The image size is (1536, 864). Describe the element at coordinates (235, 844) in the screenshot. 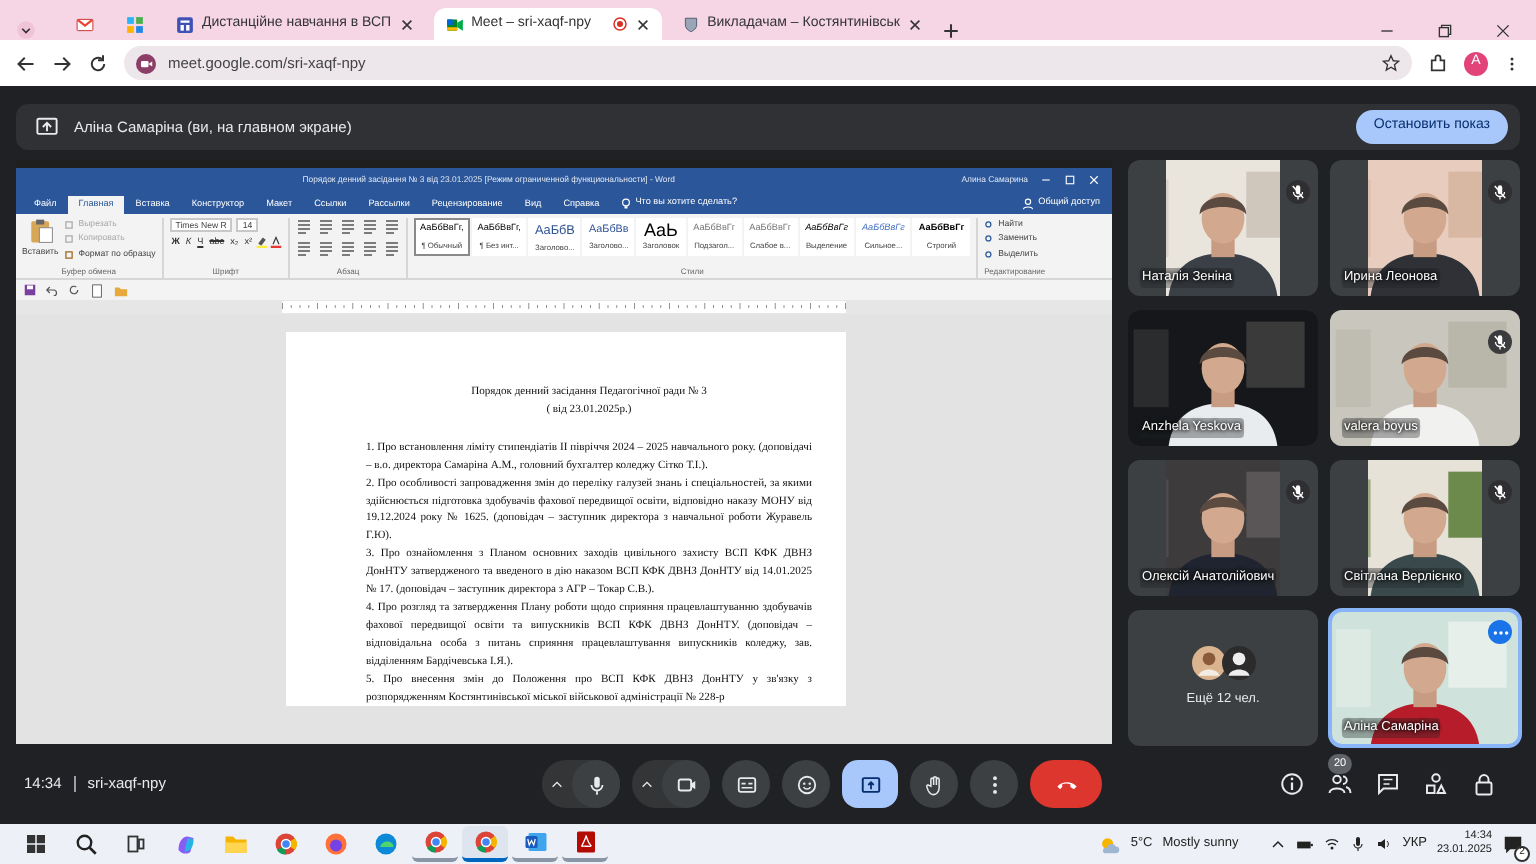

I see `folder-icon` at that location.